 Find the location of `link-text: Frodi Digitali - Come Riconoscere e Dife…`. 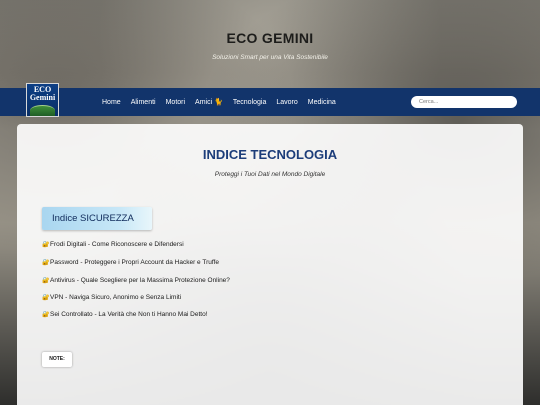

link-text: Frodi Digitali - Come Riconoscere e Dife… is located at coordinates (117, 244).